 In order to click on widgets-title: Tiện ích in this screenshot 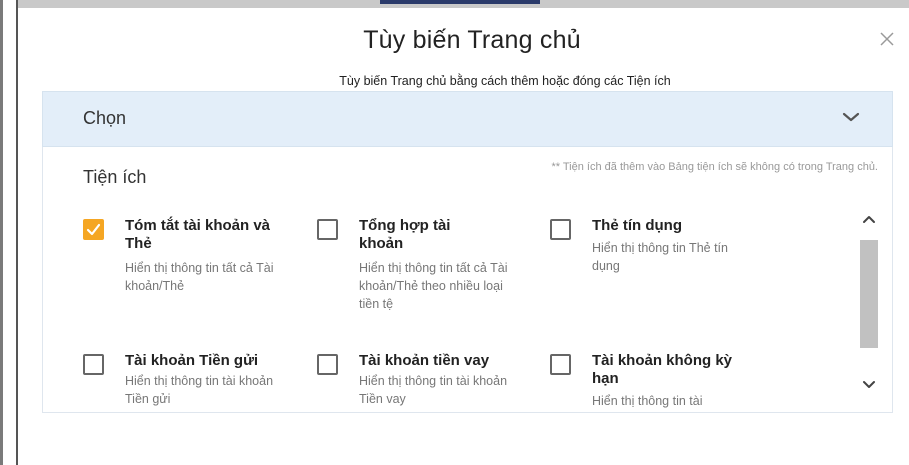, I will do `click(115, 177)`.